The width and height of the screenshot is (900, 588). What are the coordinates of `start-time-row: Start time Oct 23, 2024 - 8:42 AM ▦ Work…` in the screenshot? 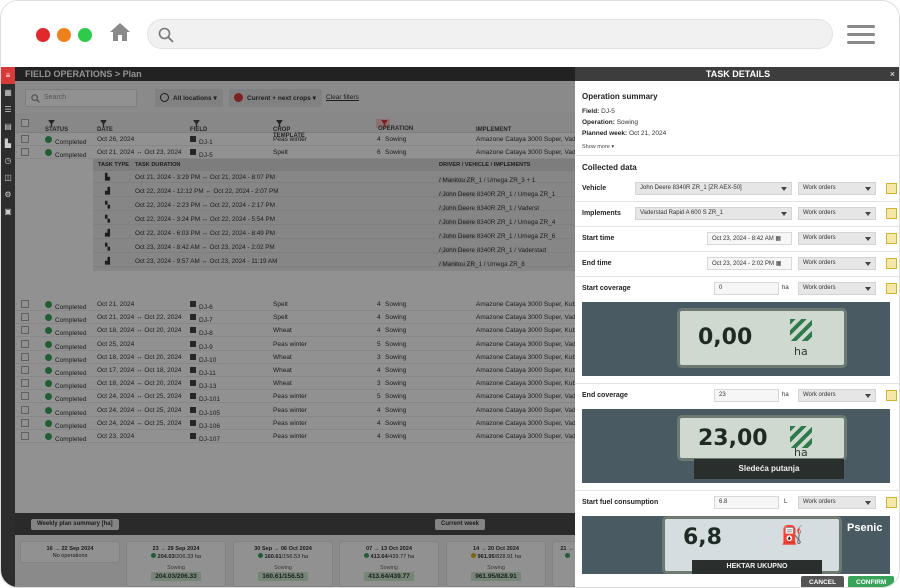 It's located at (737, 239).